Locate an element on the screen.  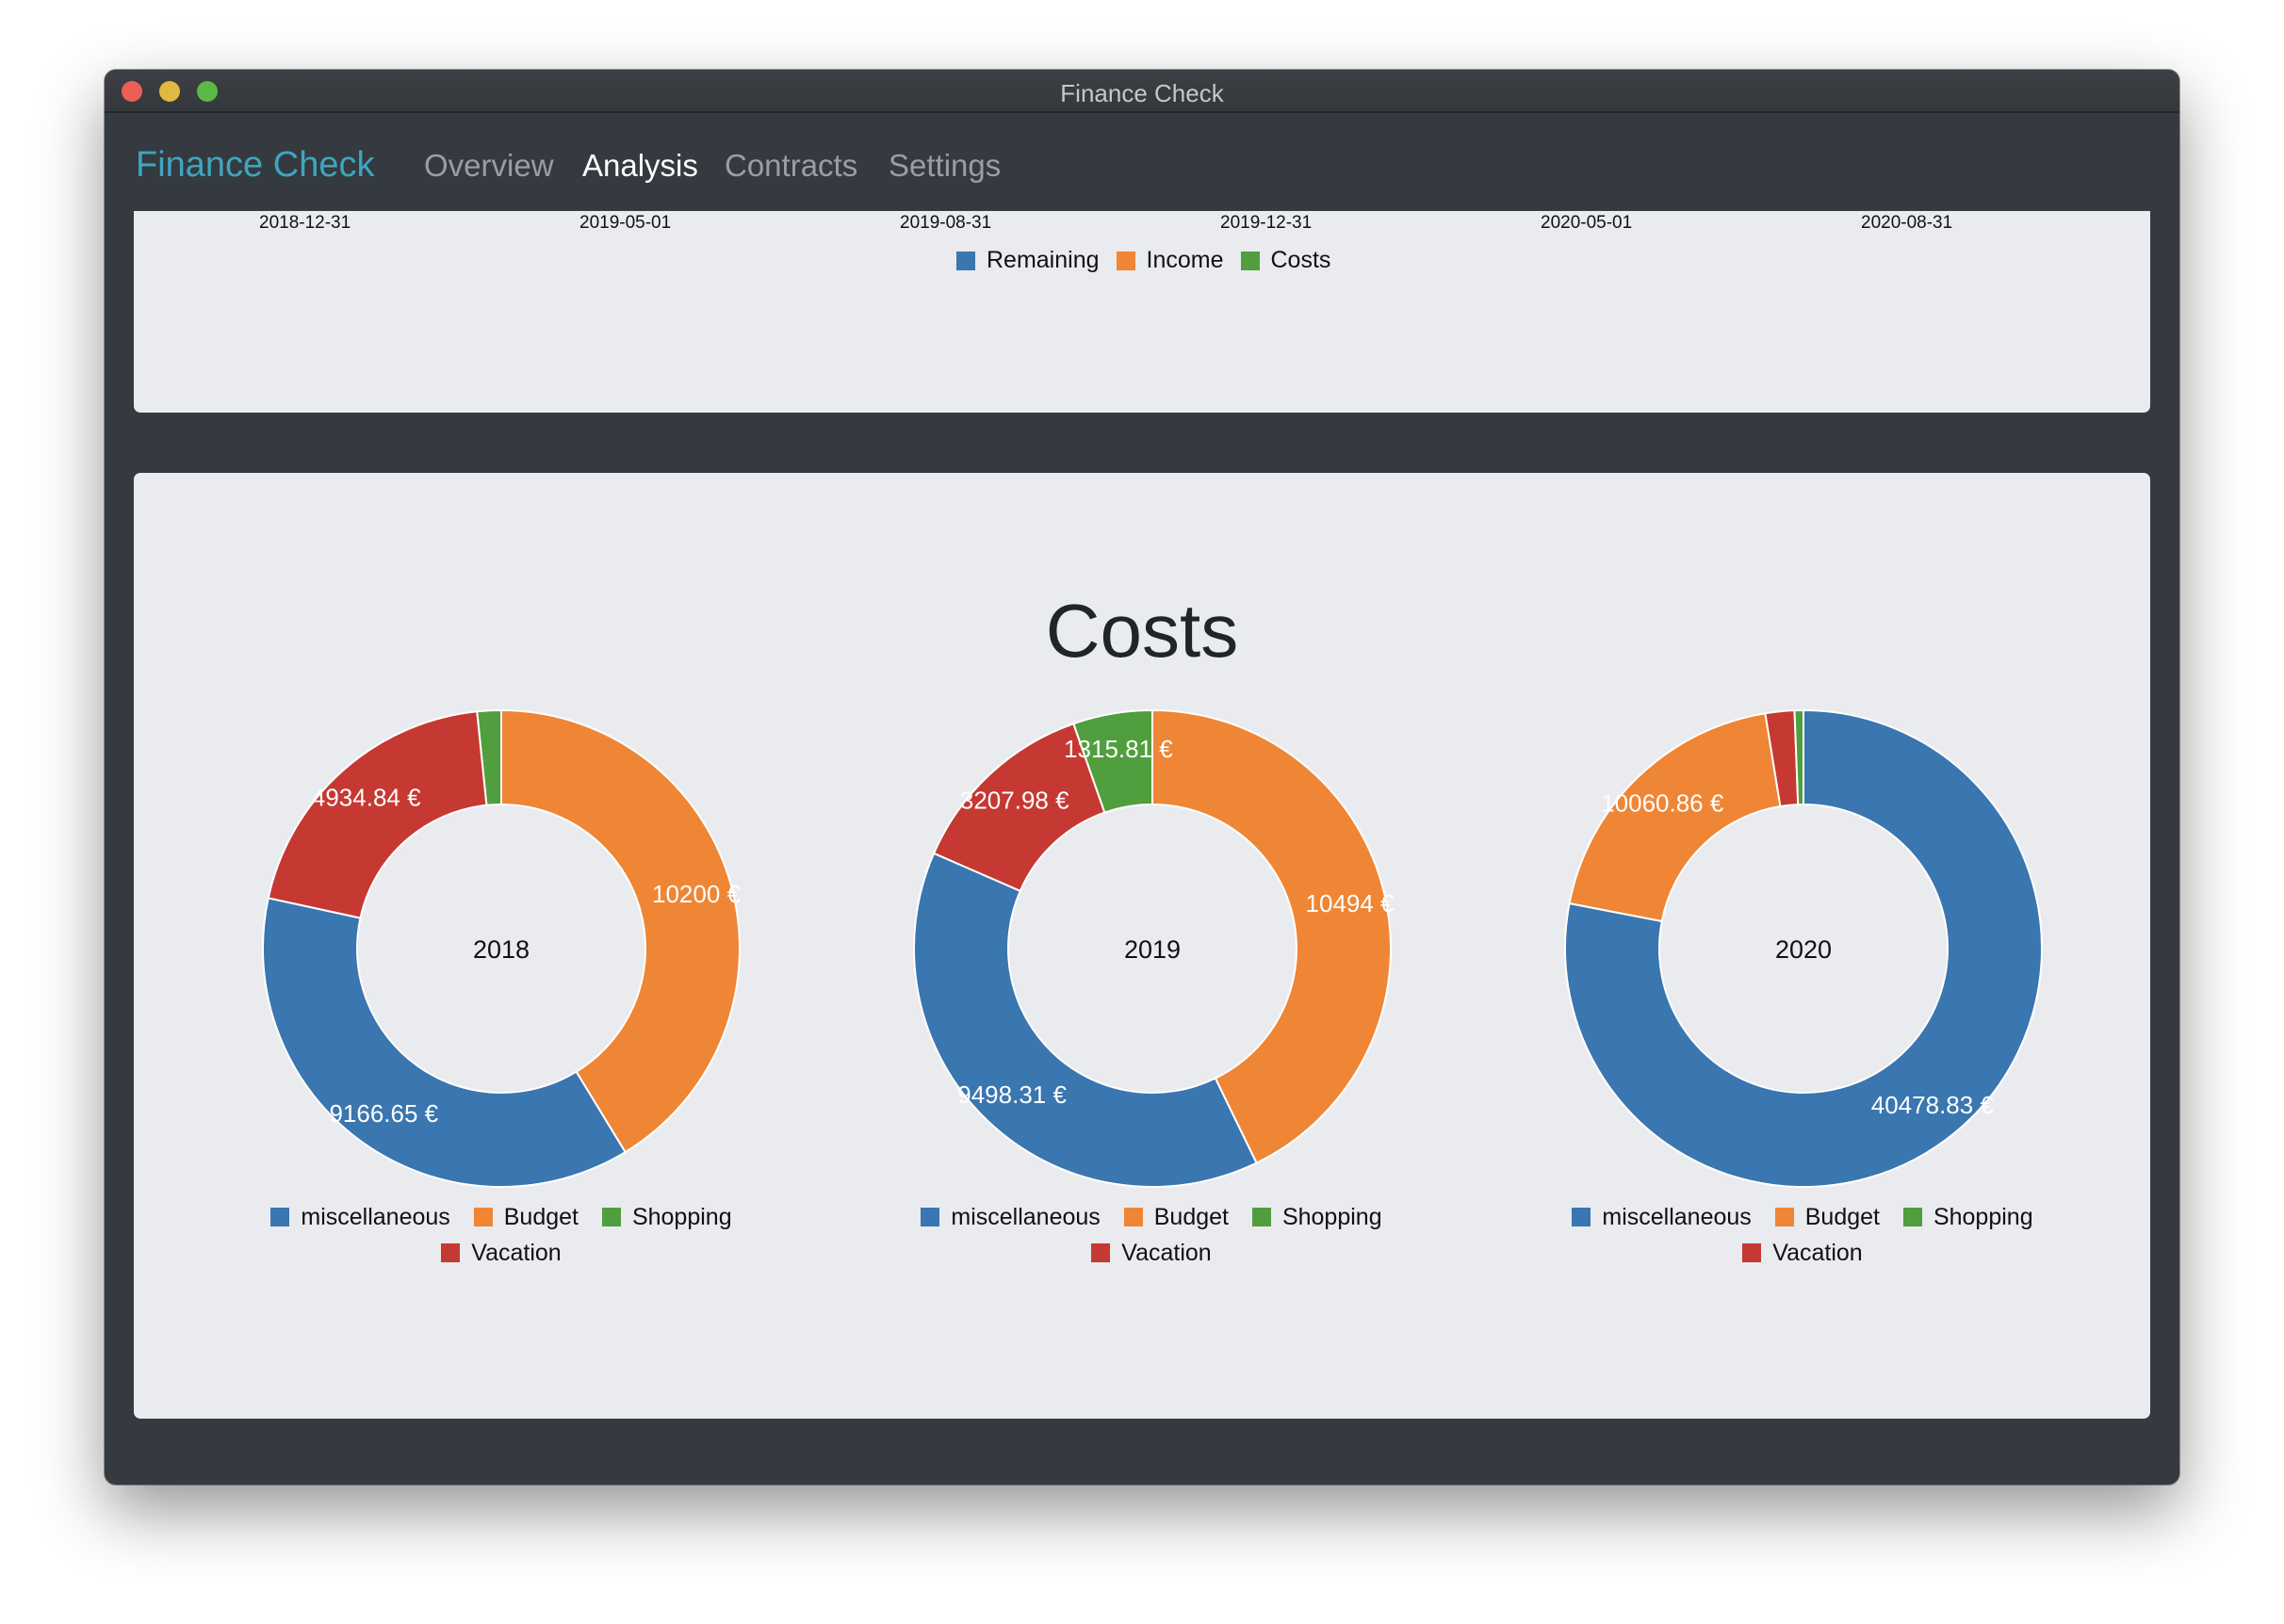
legend-item-remaining: Remaining is located at coordinates (1028, 260).